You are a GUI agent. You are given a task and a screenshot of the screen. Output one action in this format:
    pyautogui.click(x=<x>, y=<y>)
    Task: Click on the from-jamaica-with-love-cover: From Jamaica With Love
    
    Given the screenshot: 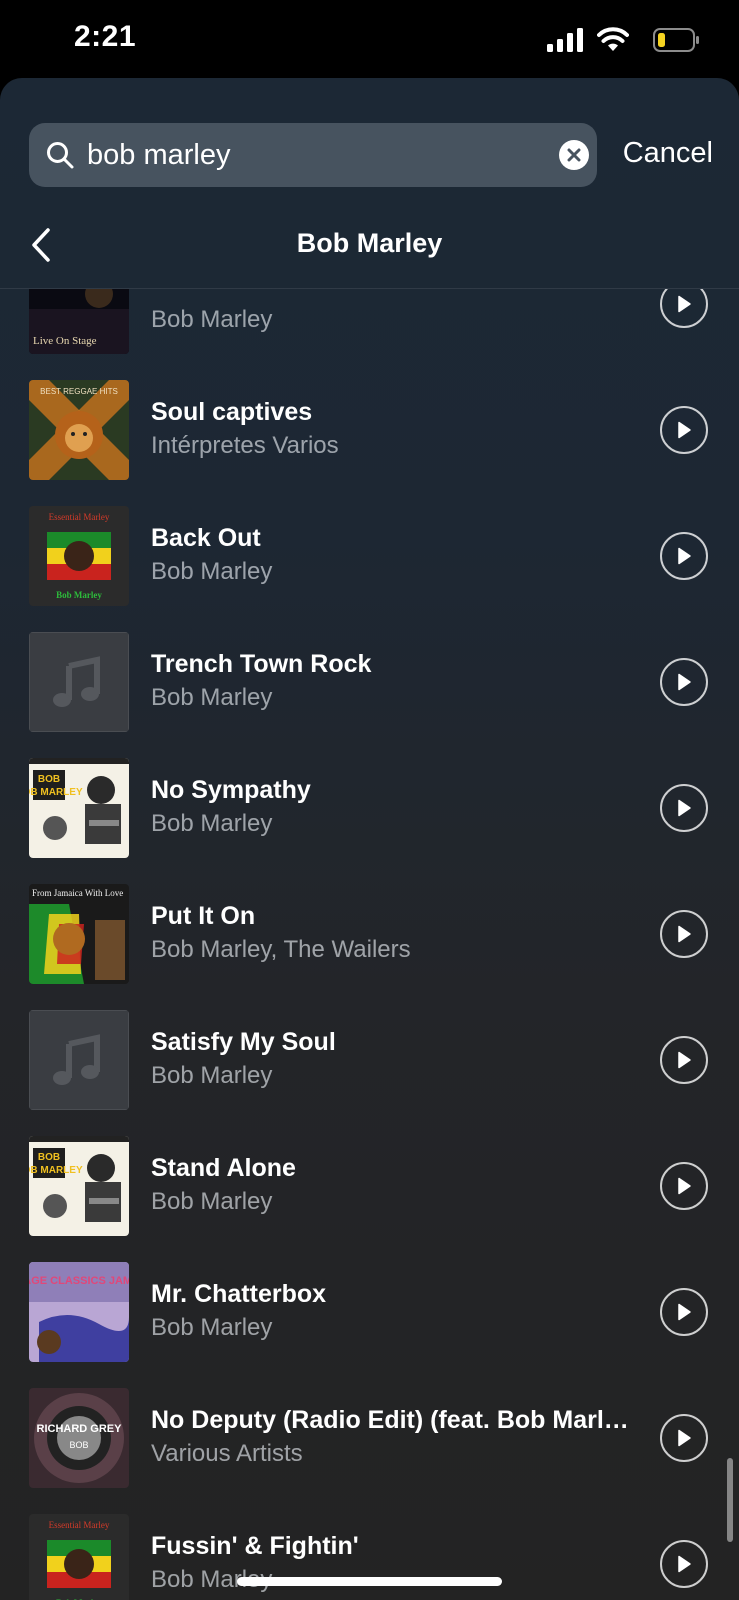 What is the action you would take?
    pyautogui.click(x=79, y=934)
    